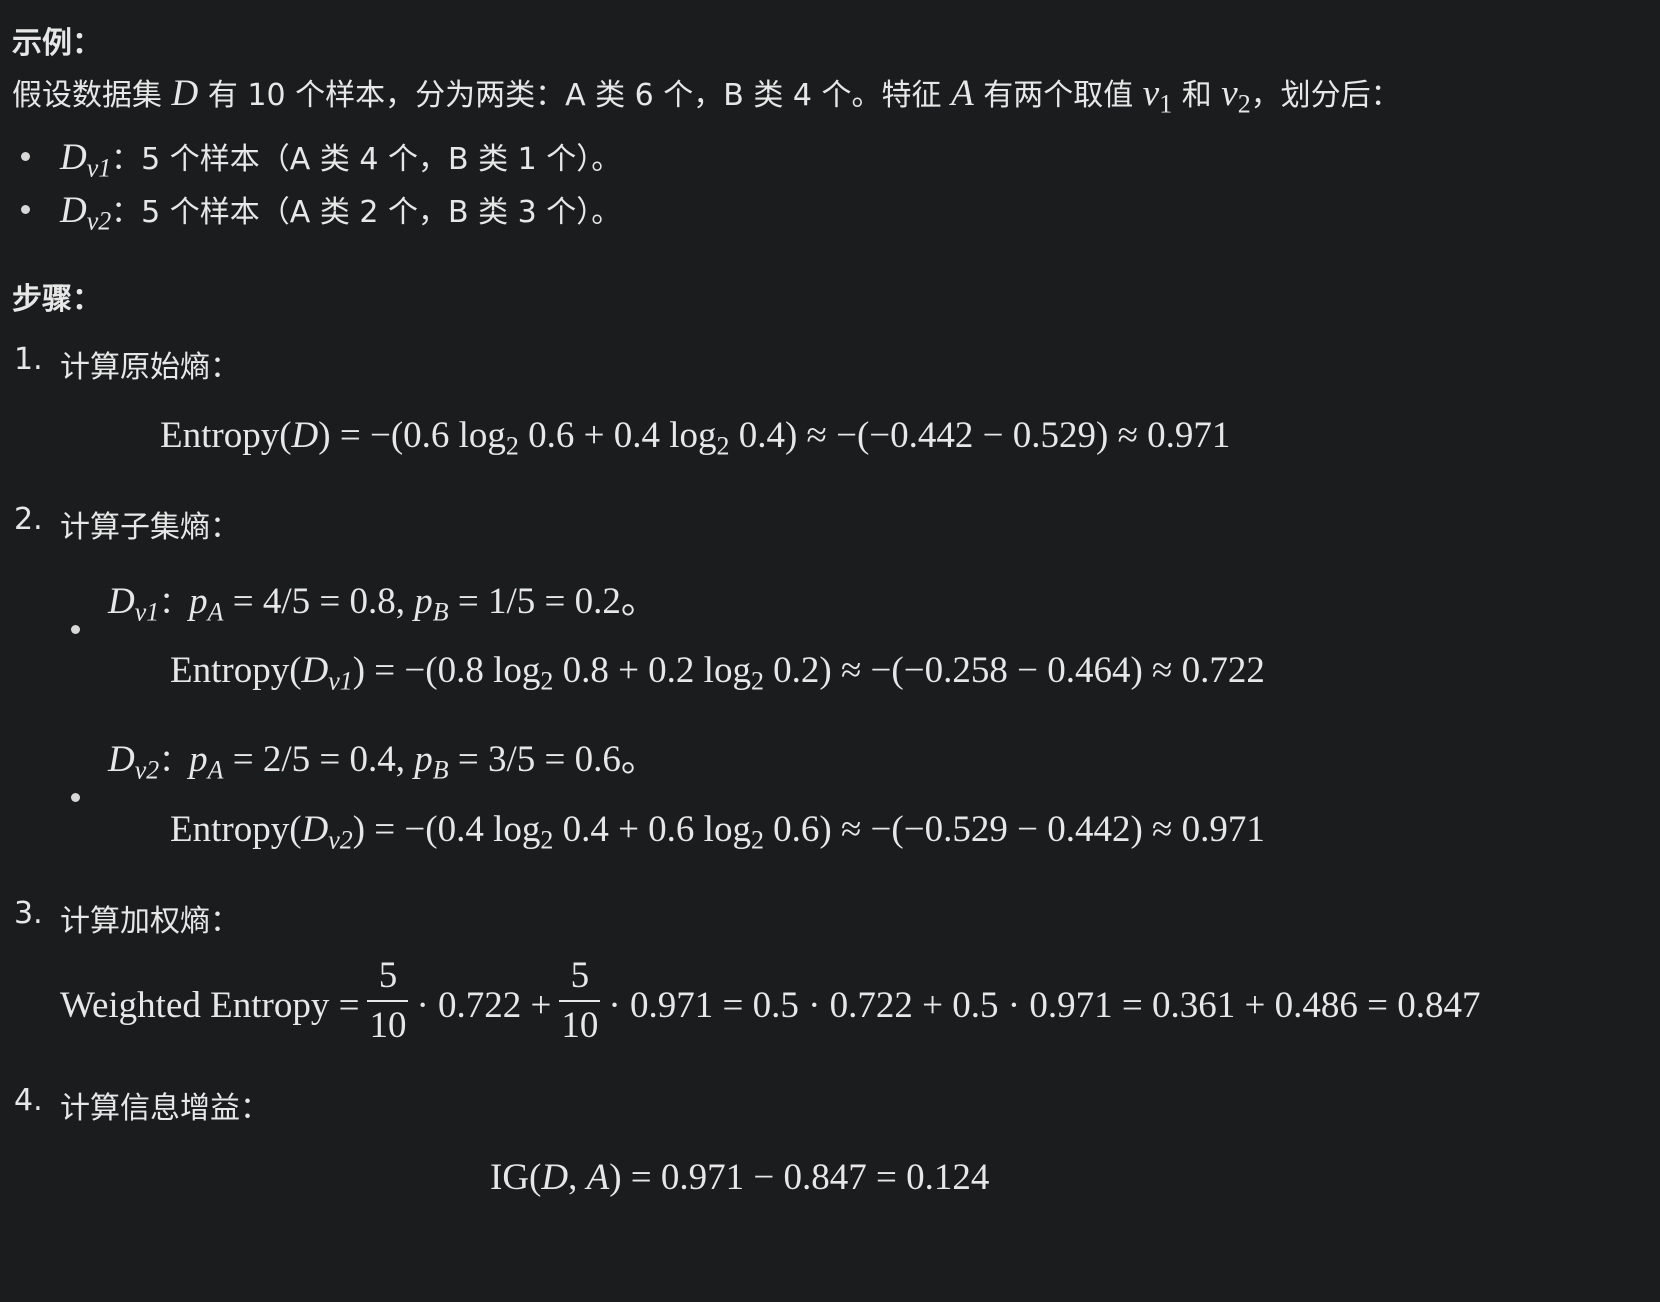  I want to click on intro-and: 和, so click(1197, 95).